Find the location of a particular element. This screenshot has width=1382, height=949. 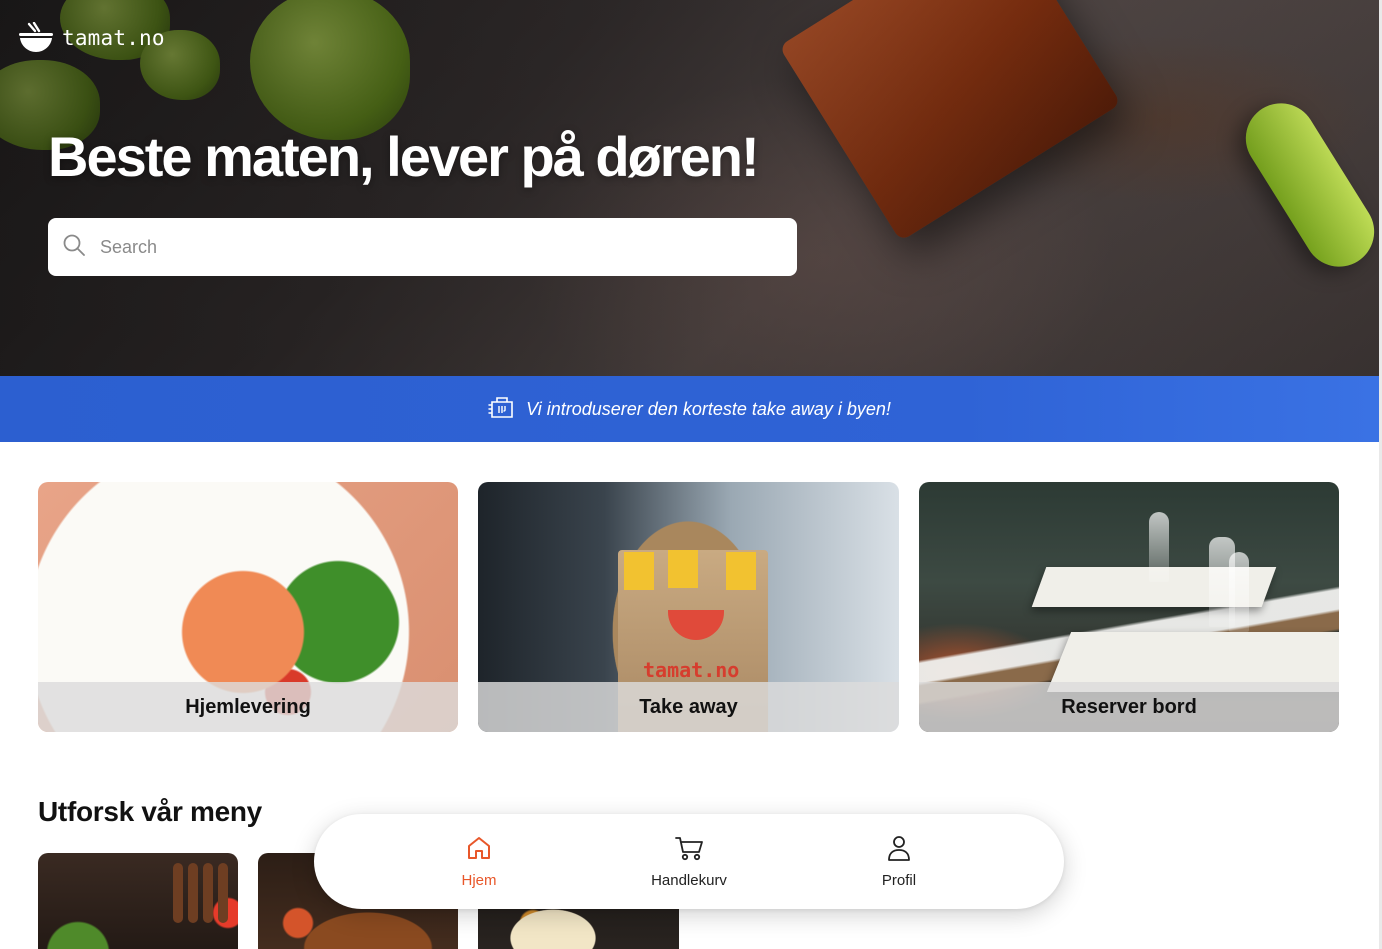

hero-headline: Beste maten, lever på døren! is located at coordinates (404, 156).